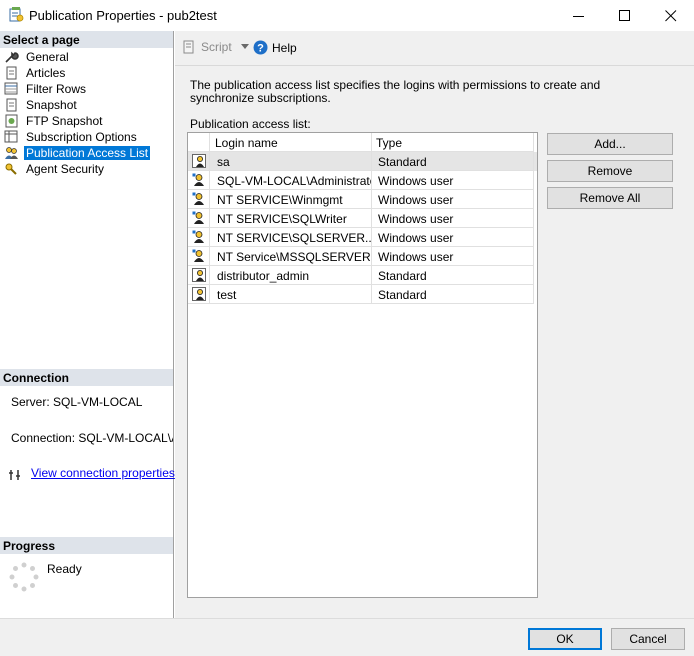 The image size is (694, 656). I want to click on access-list-label: Publication access list:, so click(250, 124).